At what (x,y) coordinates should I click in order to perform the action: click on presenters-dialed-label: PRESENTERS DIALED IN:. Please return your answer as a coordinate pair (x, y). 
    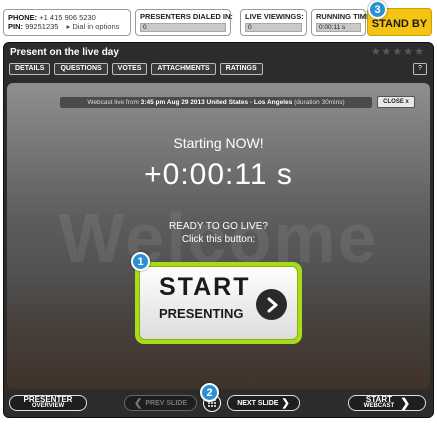
    Looking at the image, I should click on (186, 16).